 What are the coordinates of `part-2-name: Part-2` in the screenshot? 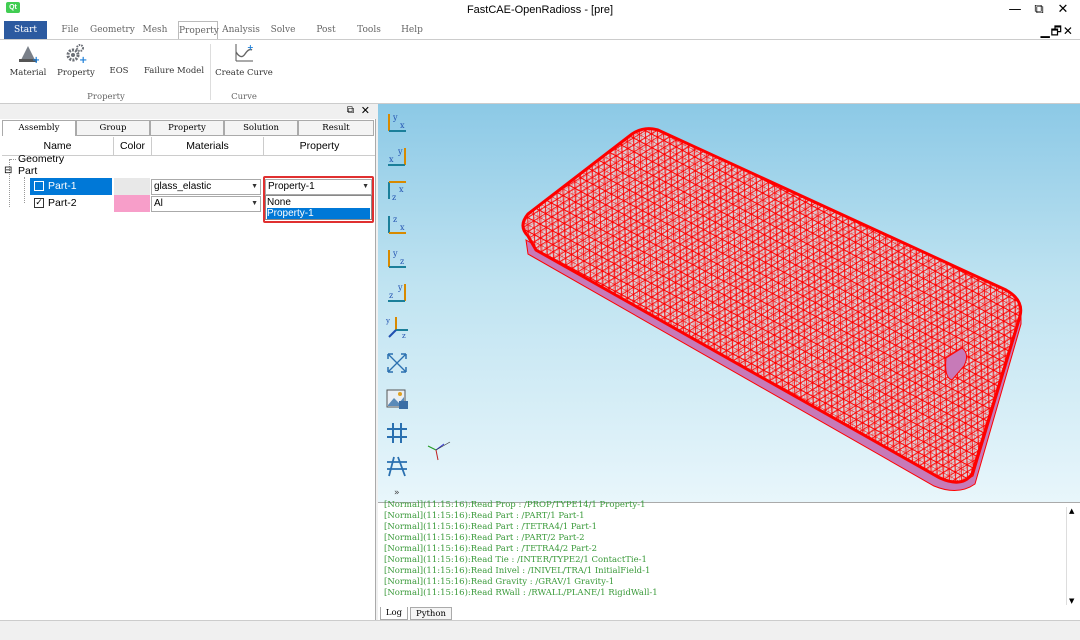 It's located at (62, 203).